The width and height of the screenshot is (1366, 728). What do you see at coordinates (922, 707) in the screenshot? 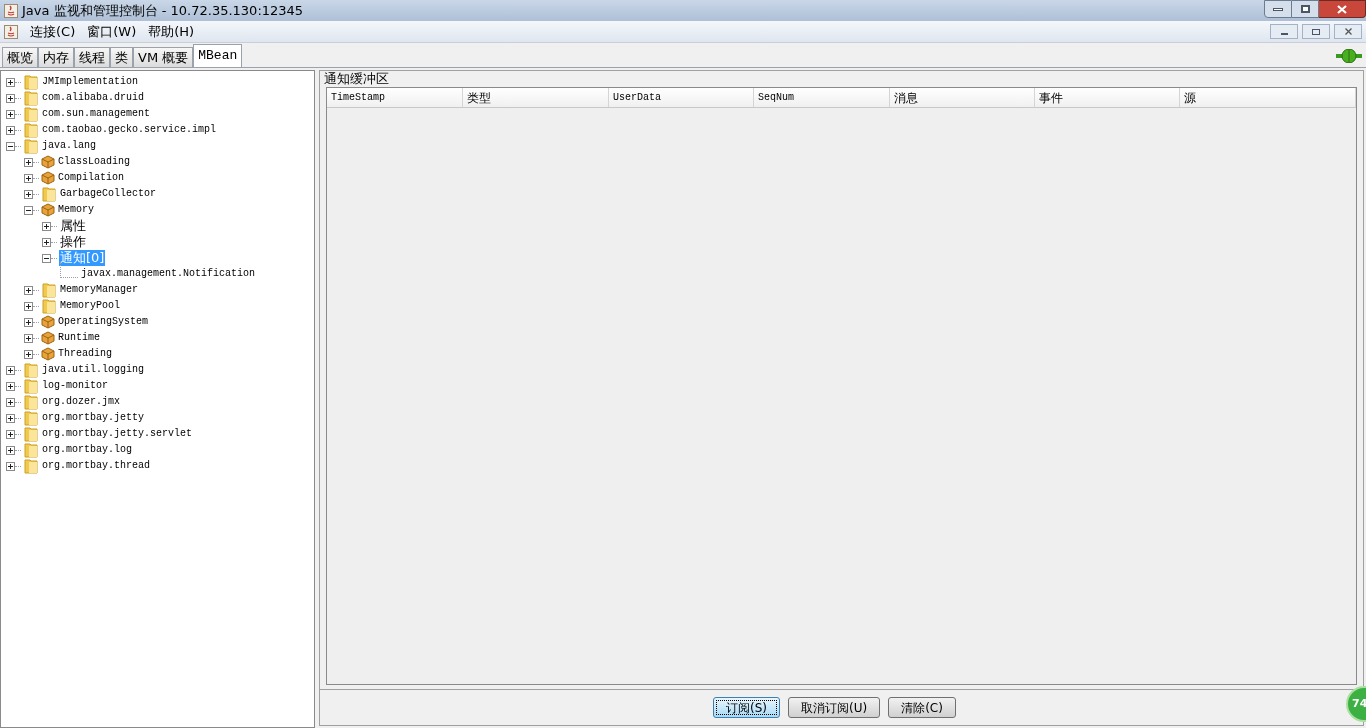
I see `action-button: 清除(C)` at bounding box center [922, 707].